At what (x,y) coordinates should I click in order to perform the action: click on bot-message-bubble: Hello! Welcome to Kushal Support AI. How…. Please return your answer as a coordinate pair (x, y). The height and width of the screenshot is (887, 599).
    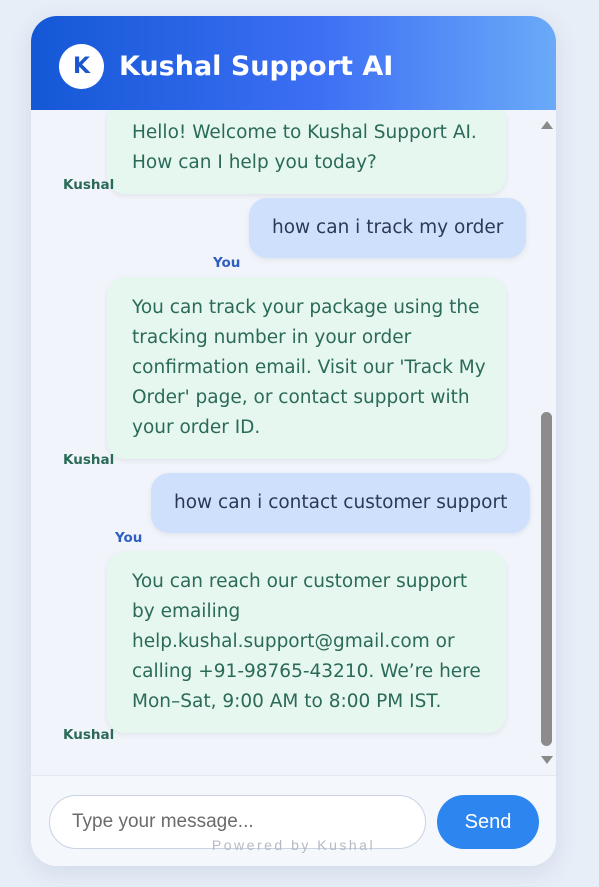
    Looking at the image, I should click on (306, 152).